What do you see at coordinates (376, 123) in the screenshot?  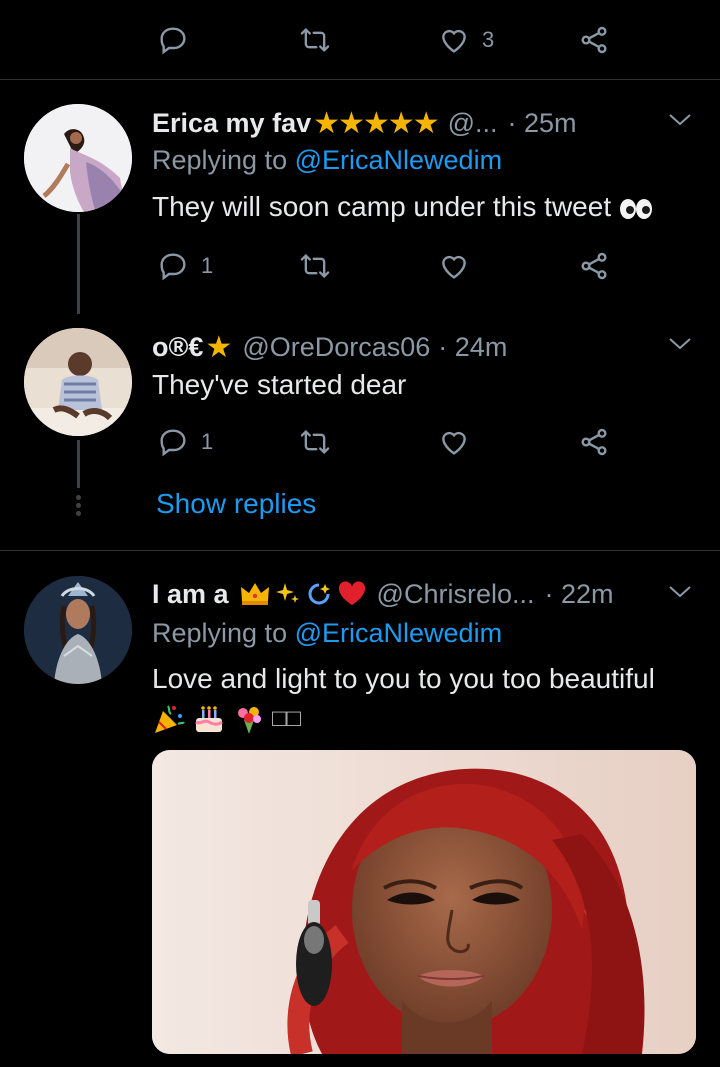 I see `star-icons: ★★★★★` at bounding box center [376, 123].